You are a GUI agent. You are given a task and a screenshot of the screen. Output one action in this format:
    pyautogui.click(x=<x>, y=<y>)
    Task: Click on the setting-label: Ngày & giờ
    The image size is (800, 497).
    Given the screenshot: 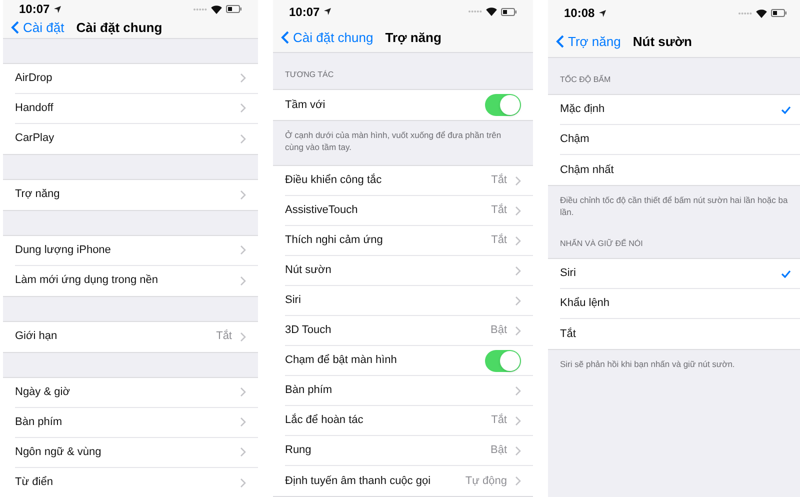 What is the action you would take?
    pyautogui.click(x=43, y=392)
    